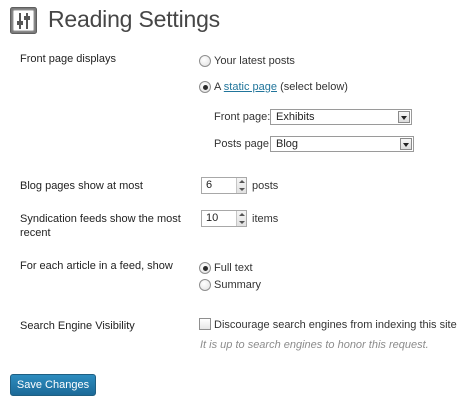 The width and height of the screenshot is (474, 413). I want to click on radio-static-page, so click(205, 87).